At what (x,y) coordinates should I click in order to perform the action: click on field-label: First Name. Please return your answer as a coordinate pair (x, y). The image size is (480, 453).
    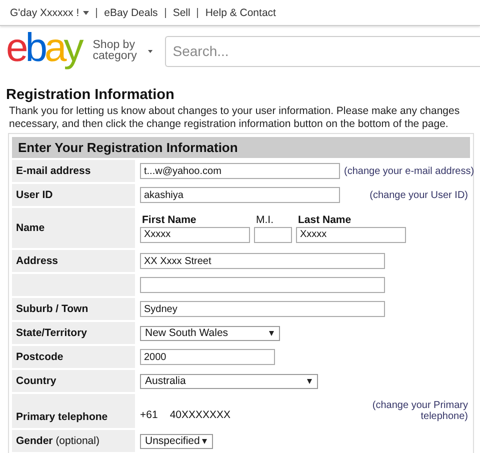
    Looking at the image, I should click on (169, 220).